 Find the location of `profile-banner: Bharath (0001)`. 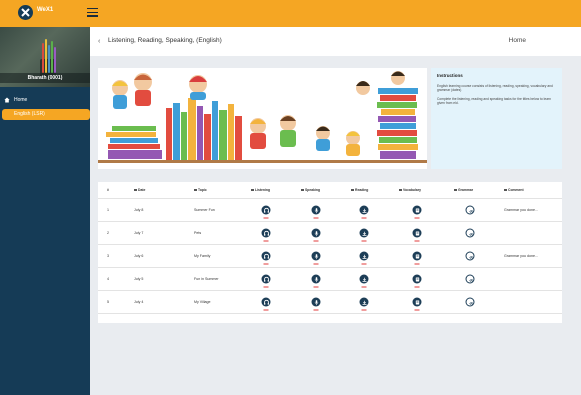

profile-banner: Bharath (0001) is located at coordinates (45, 57).